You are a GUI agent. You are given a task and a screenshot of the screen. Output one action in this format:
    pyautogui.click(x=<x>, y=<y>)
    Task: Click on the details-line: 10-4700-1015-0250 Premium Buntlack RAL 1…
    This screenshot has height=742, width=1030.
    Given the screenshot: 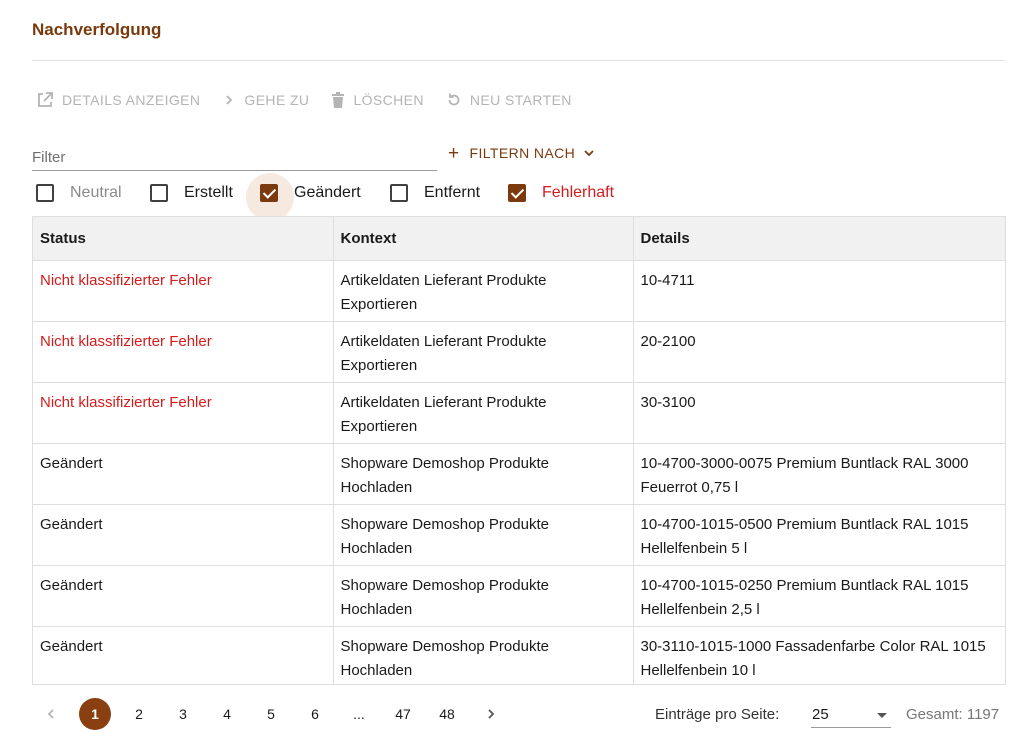 What is the action you would take?
    pyautogui.click(x=804, y=585)
    